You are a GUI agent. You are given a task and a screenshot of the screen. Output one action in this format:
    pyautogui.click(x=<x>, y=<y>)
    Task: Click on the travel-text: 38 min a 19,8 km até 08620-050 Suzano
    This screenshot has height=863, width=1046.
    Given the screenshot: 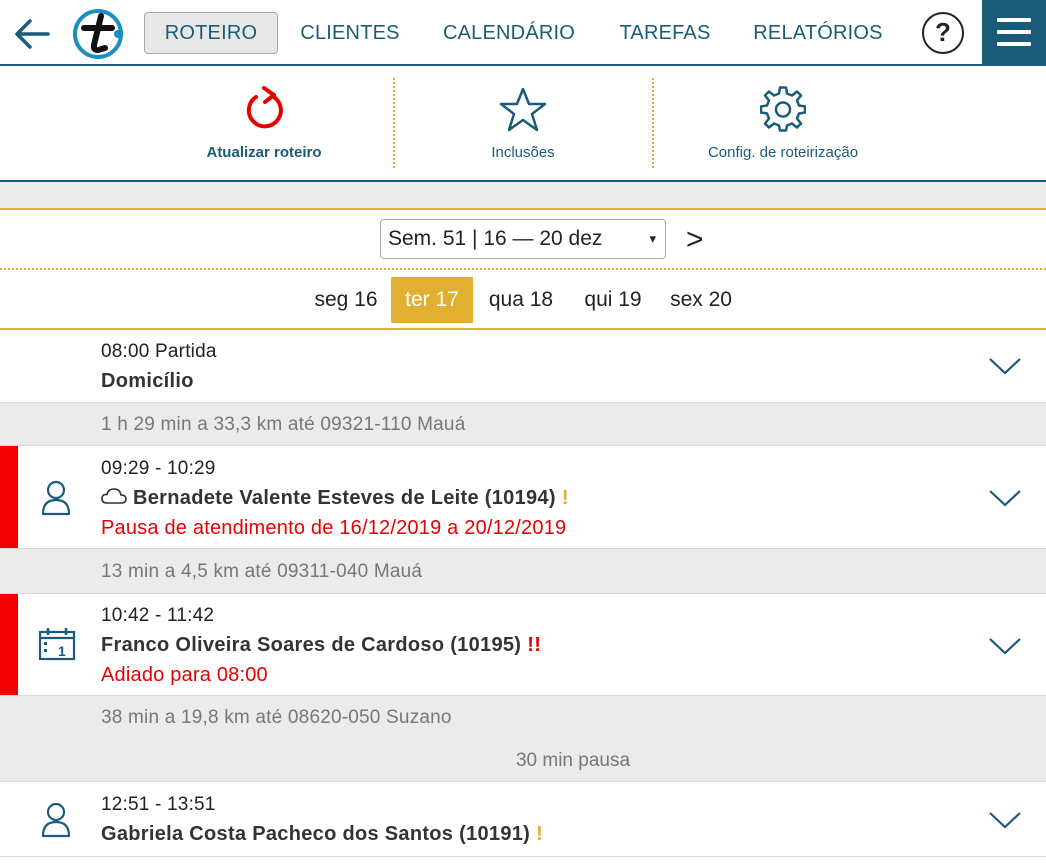 What is the action you would take?
    pyautogui.click(x=276, y=717)
    